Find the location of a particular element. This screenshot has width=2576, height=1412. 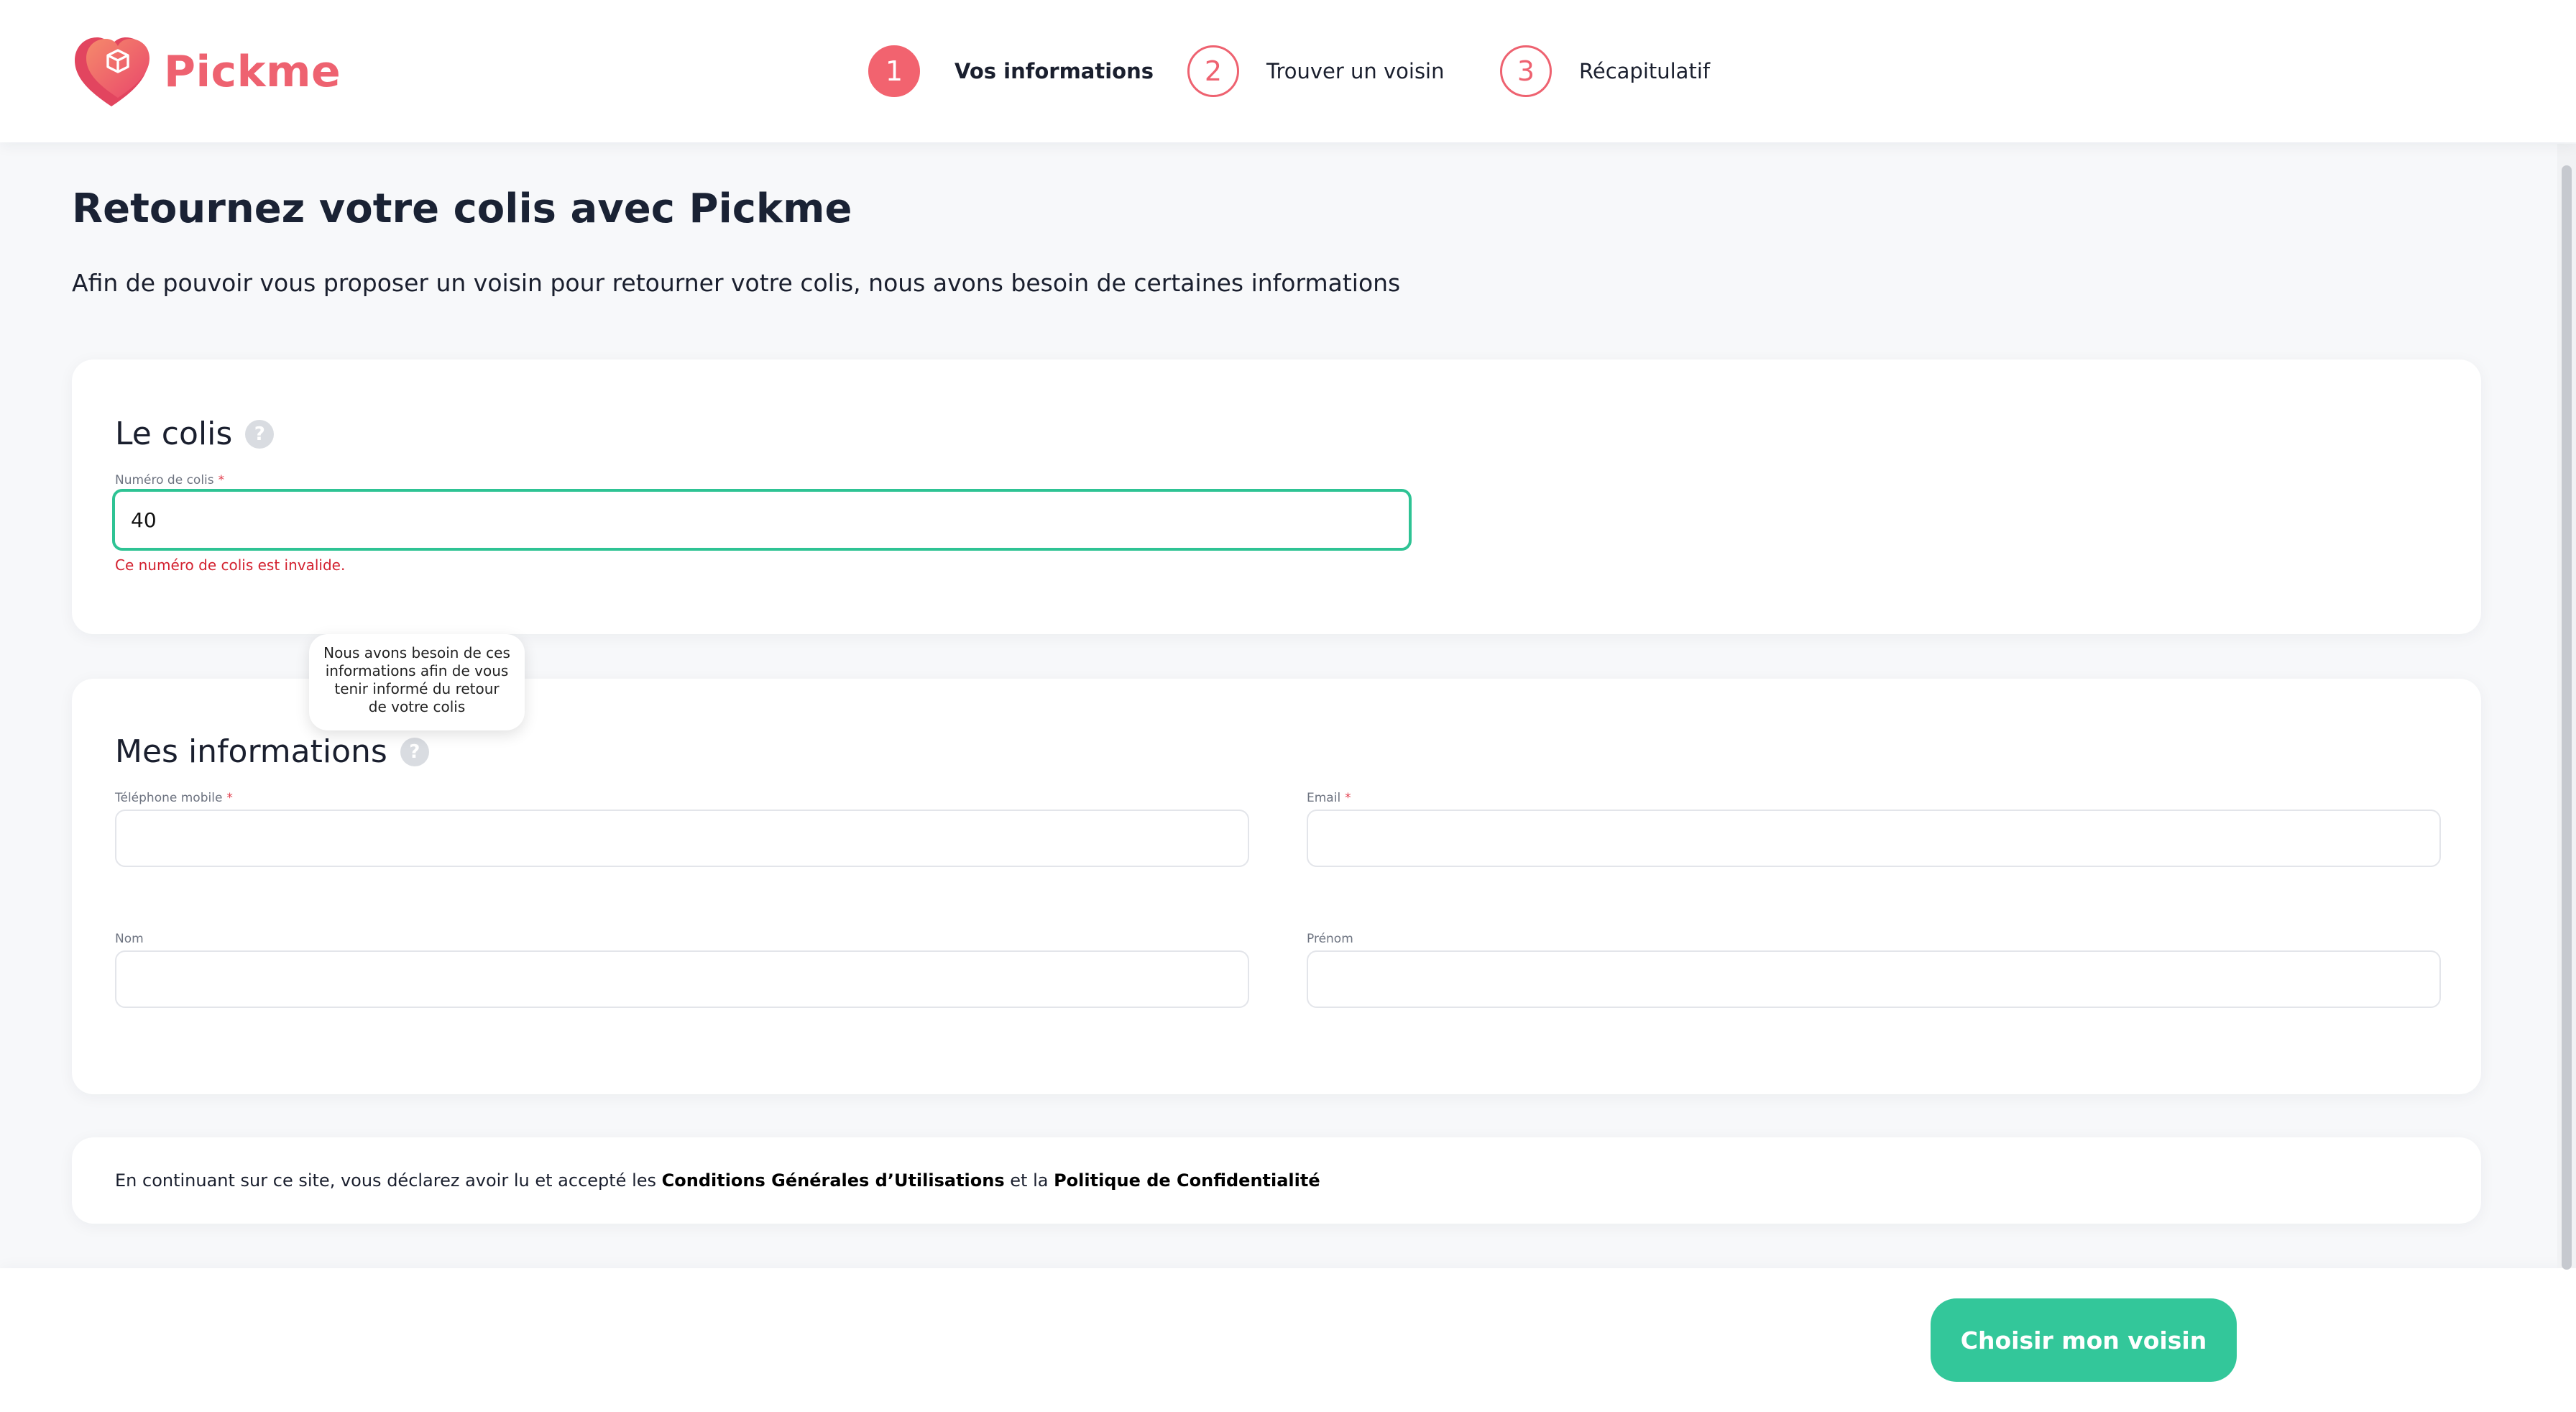

step-1-label: Vos informations is located at coordinates (1054, 71).